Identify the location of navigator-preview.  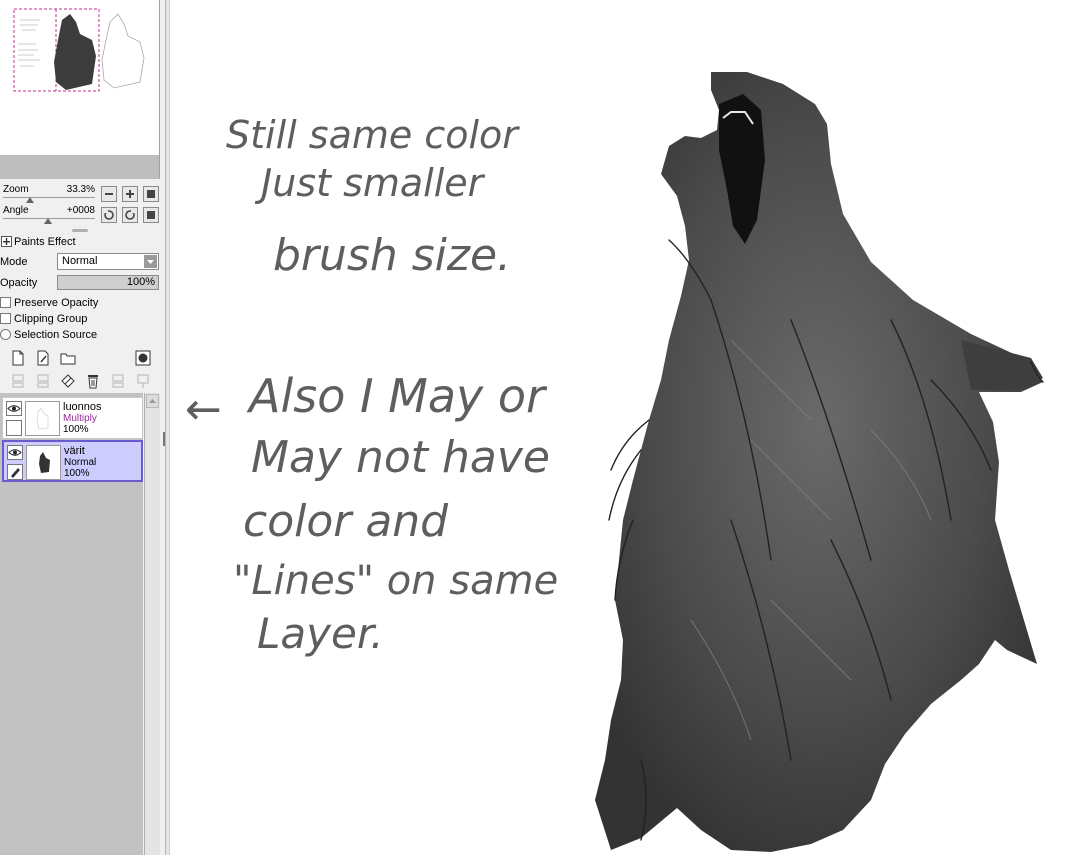
(80, 77).